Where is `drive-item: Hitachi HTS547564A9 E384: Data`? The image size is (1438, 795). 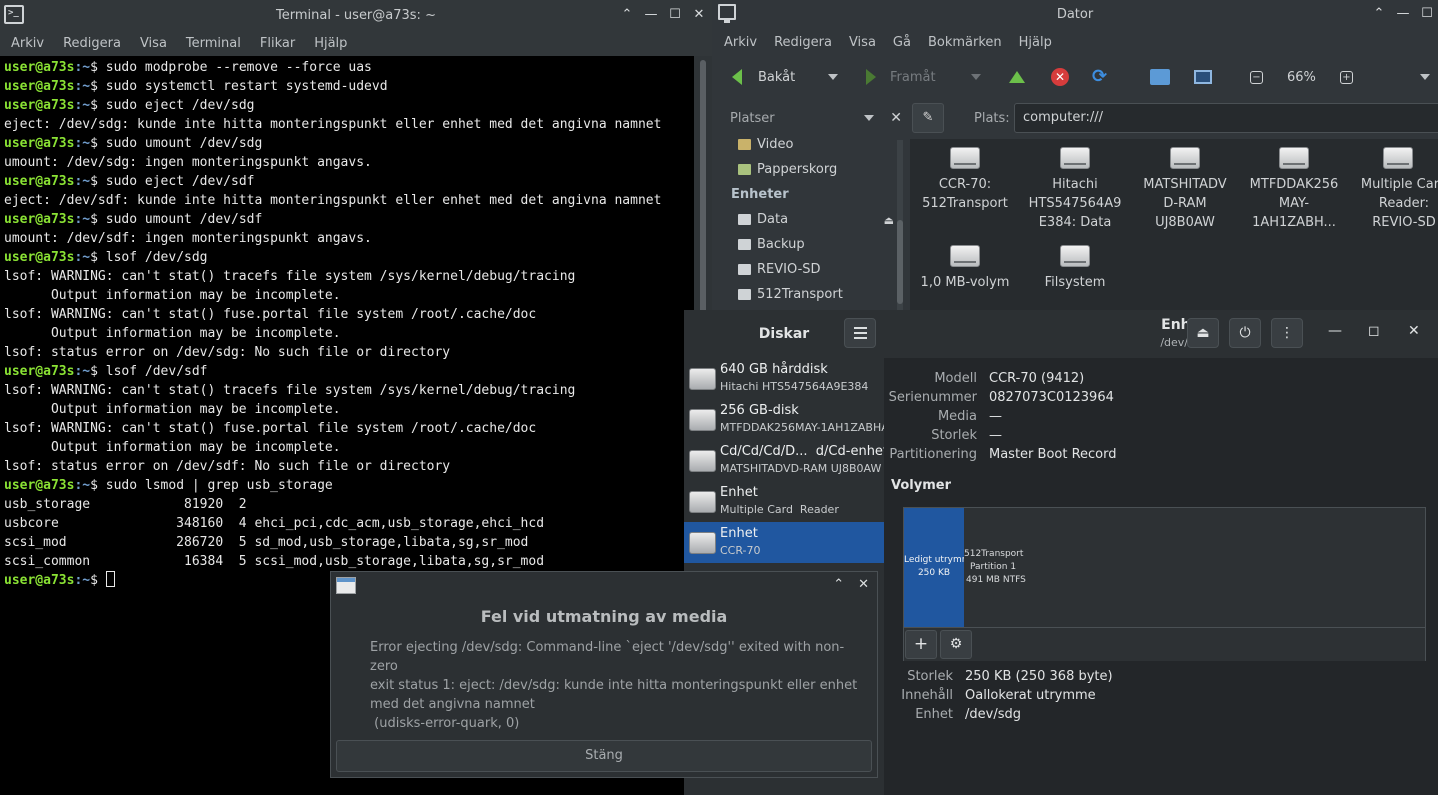 drive-item: Hitachi HTS547564A9 E384: Data is located at coordinates (1075, 185).